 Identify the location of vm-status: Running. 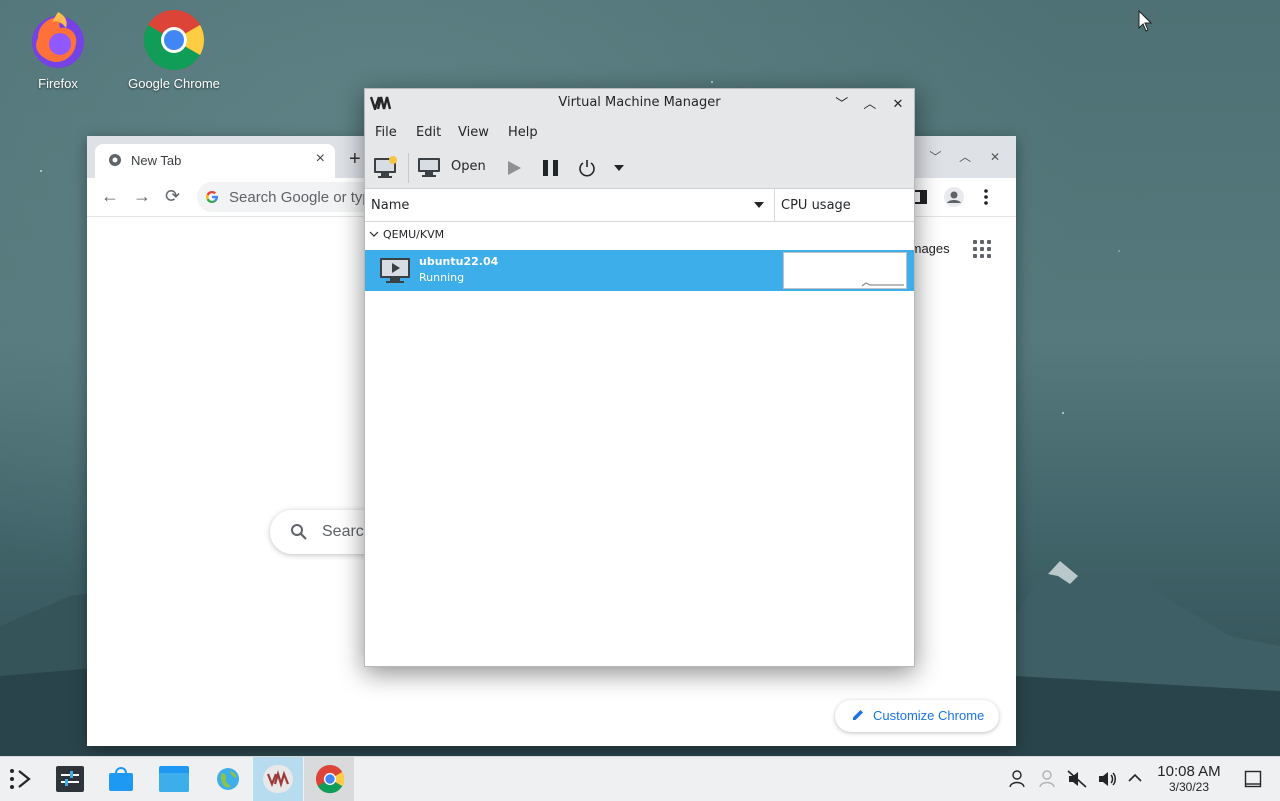
(442, 277).